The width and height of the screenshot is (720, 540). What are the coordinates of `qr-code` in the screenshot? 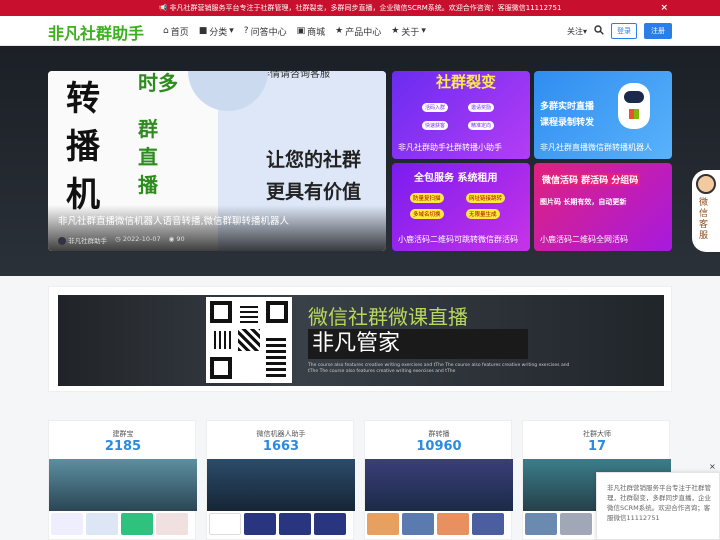 It's located at (249, 340).